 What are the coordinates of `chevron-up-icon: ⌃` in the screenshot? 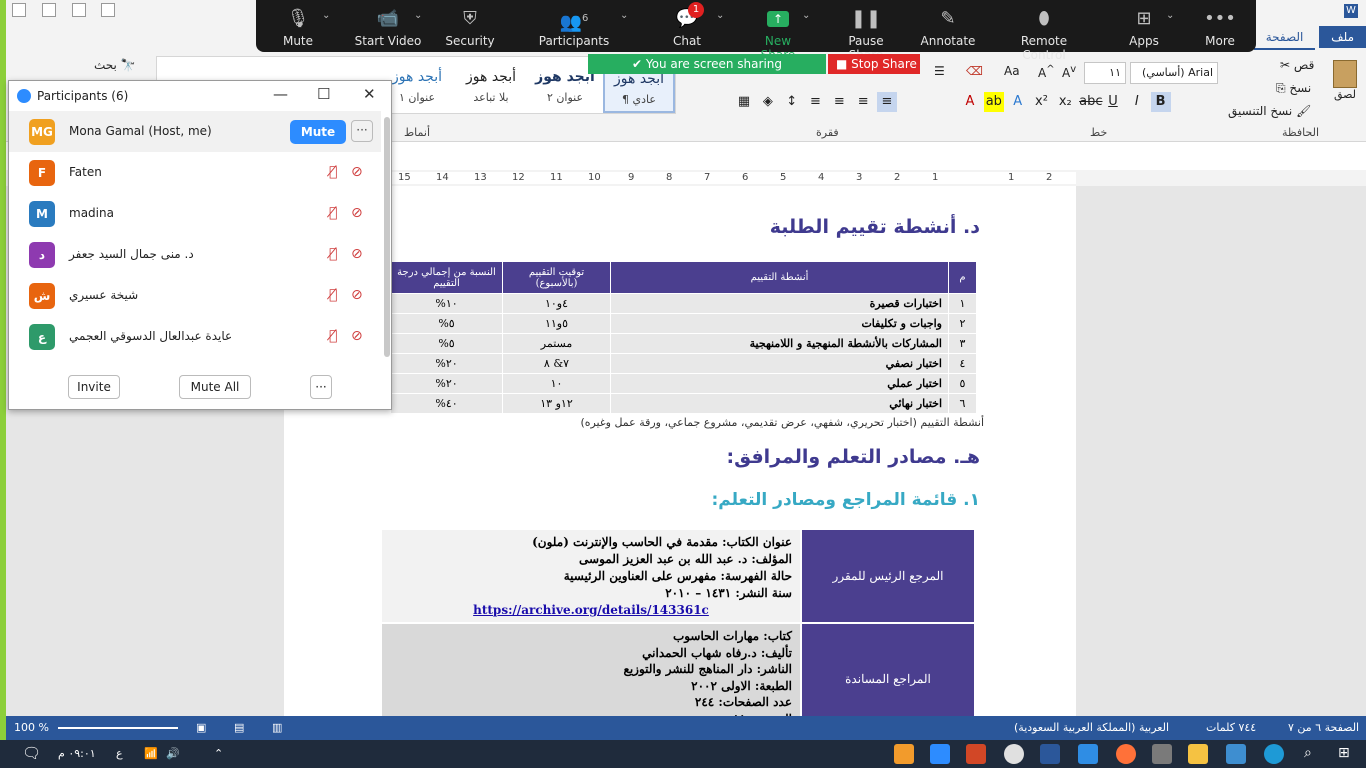 It's located at (218, 753).